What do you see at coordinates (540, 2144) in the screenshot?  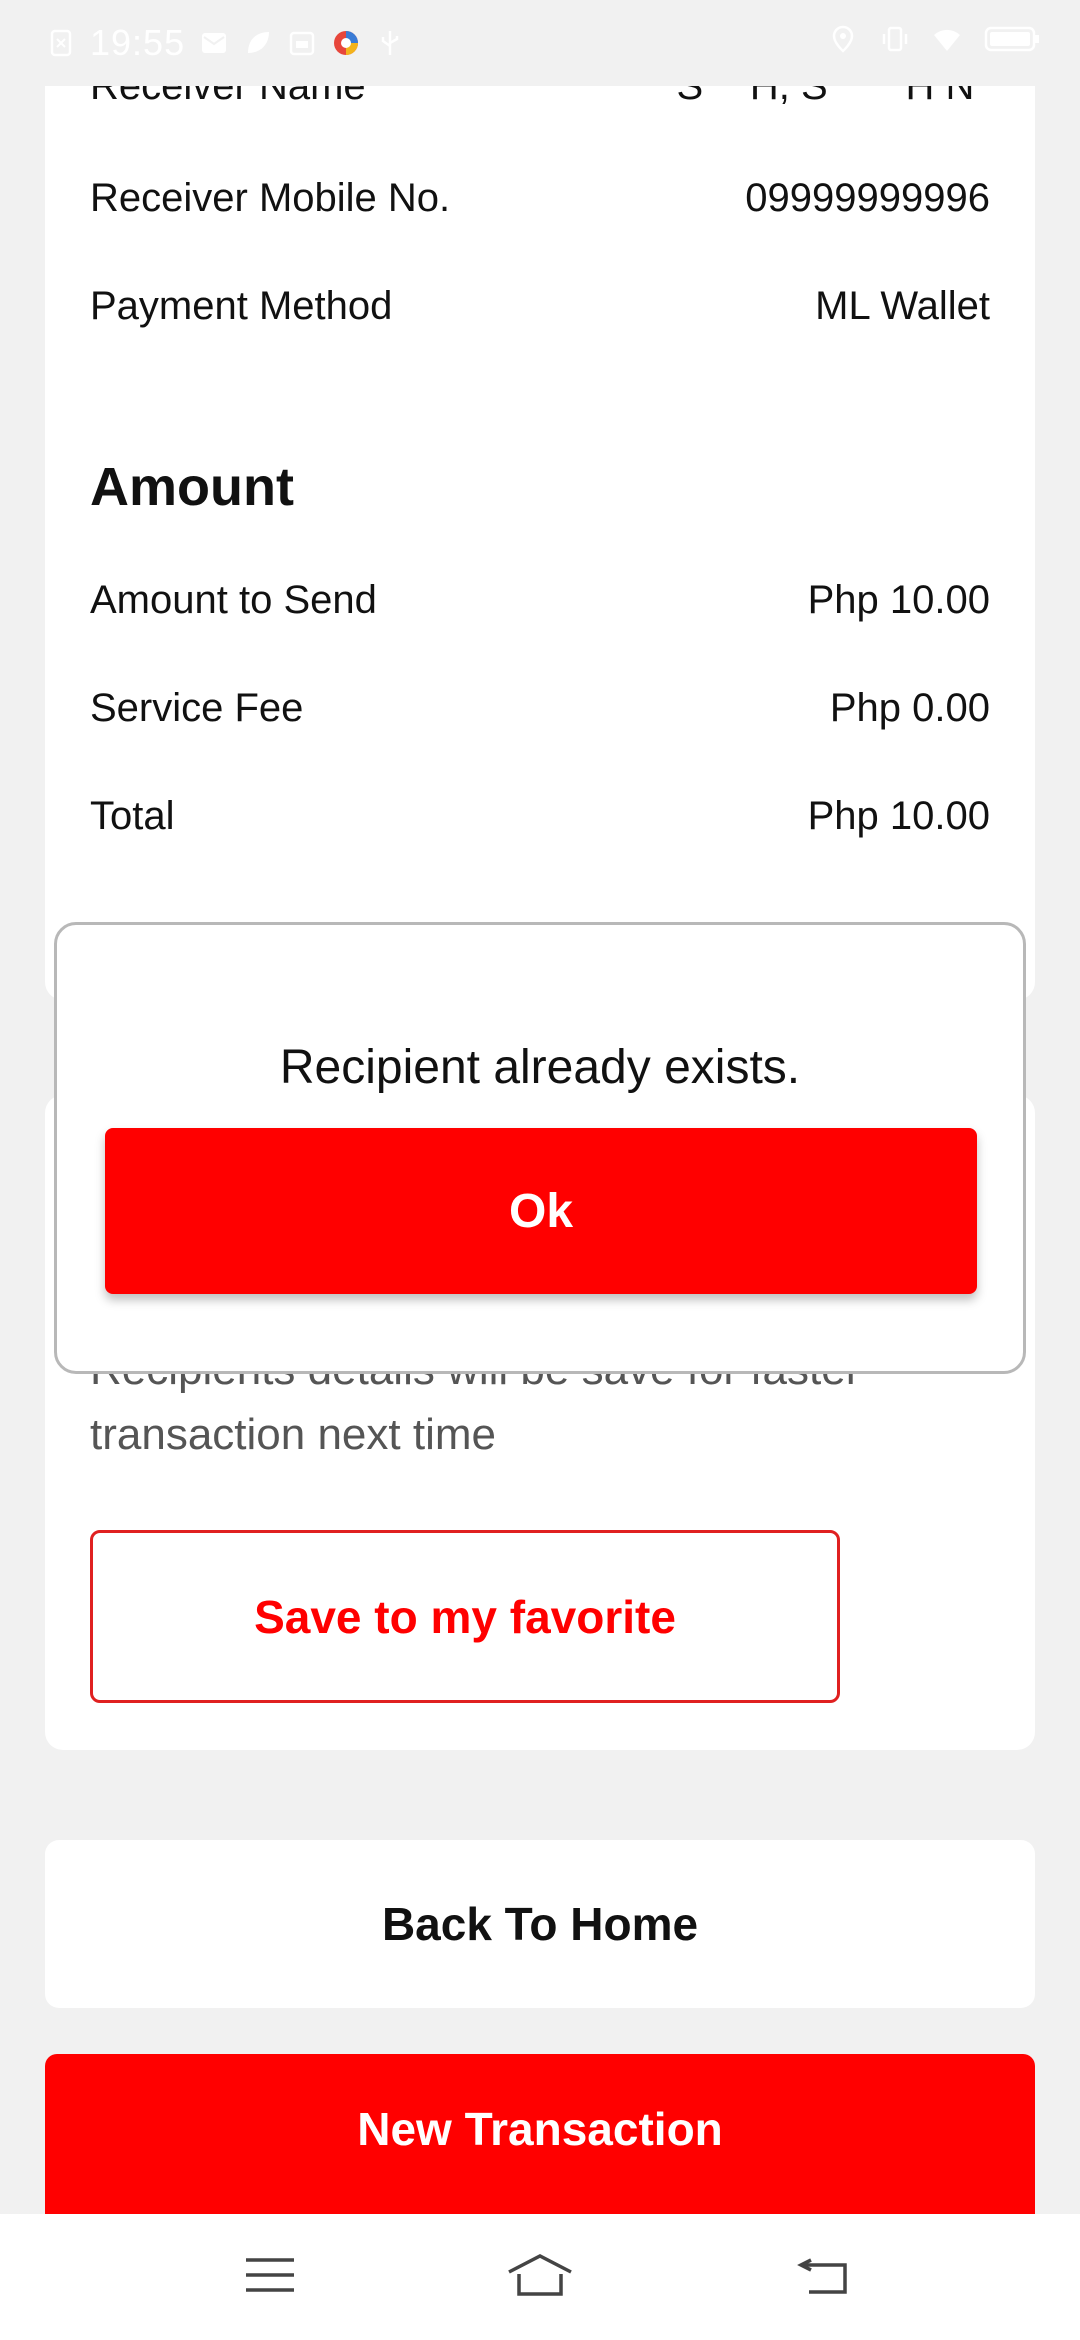 I see `new-transaction-button: New Transaction` at bounding box center [540, 2144].